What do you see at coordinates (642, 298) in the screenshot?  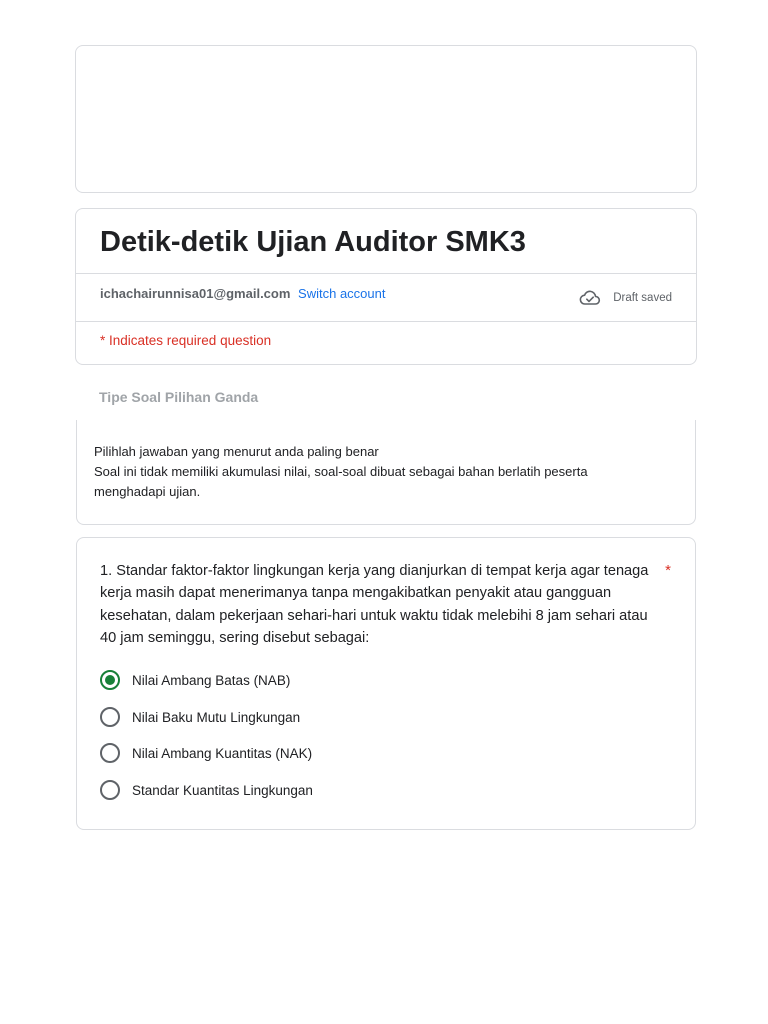 I see `draft-status-label: Draft saved` at bounding box center [642, 298].